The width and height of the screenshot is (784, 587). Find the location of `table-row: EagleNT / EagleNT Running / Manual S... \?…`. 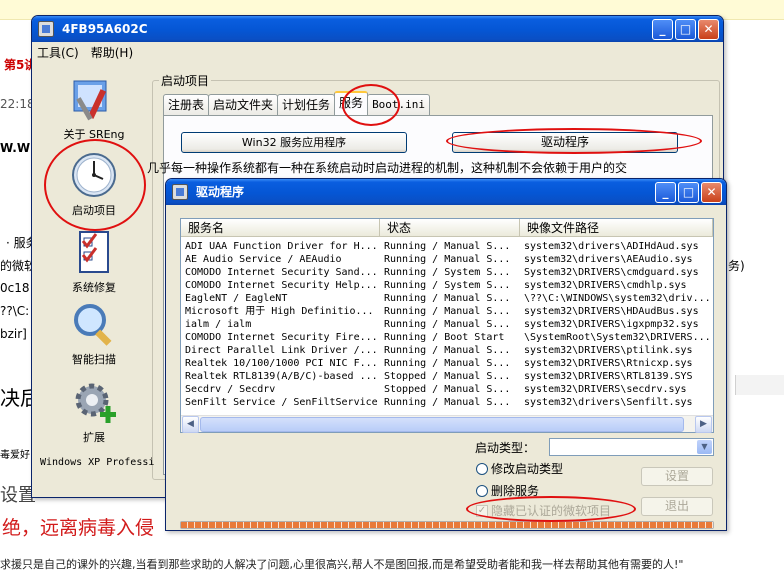

table-row: EagleNT / EagleNT Running / Manual S... \?… is located at coordinates (447, 298).